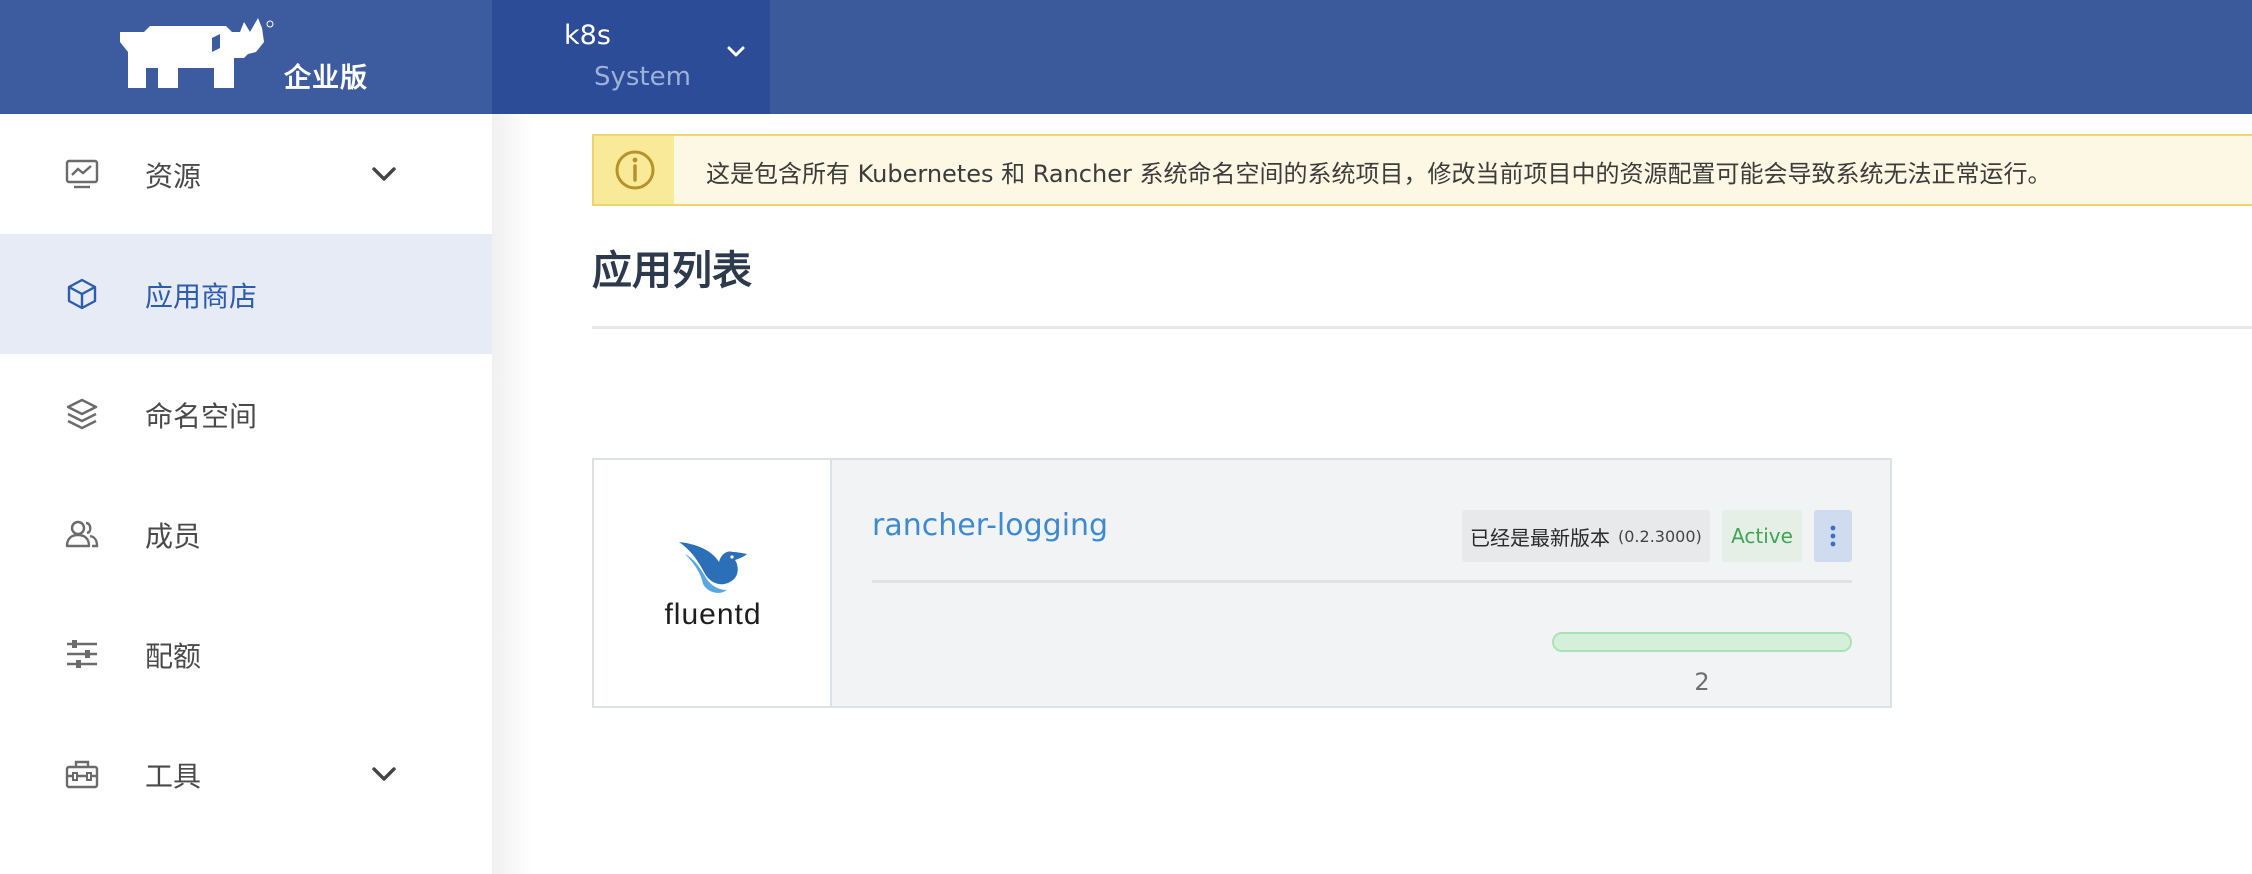 The height and width of the screenshot is (874, 2252). Describe the element at coordinates (1362, 581) in the screenshot. I see `card-divider` at that location.